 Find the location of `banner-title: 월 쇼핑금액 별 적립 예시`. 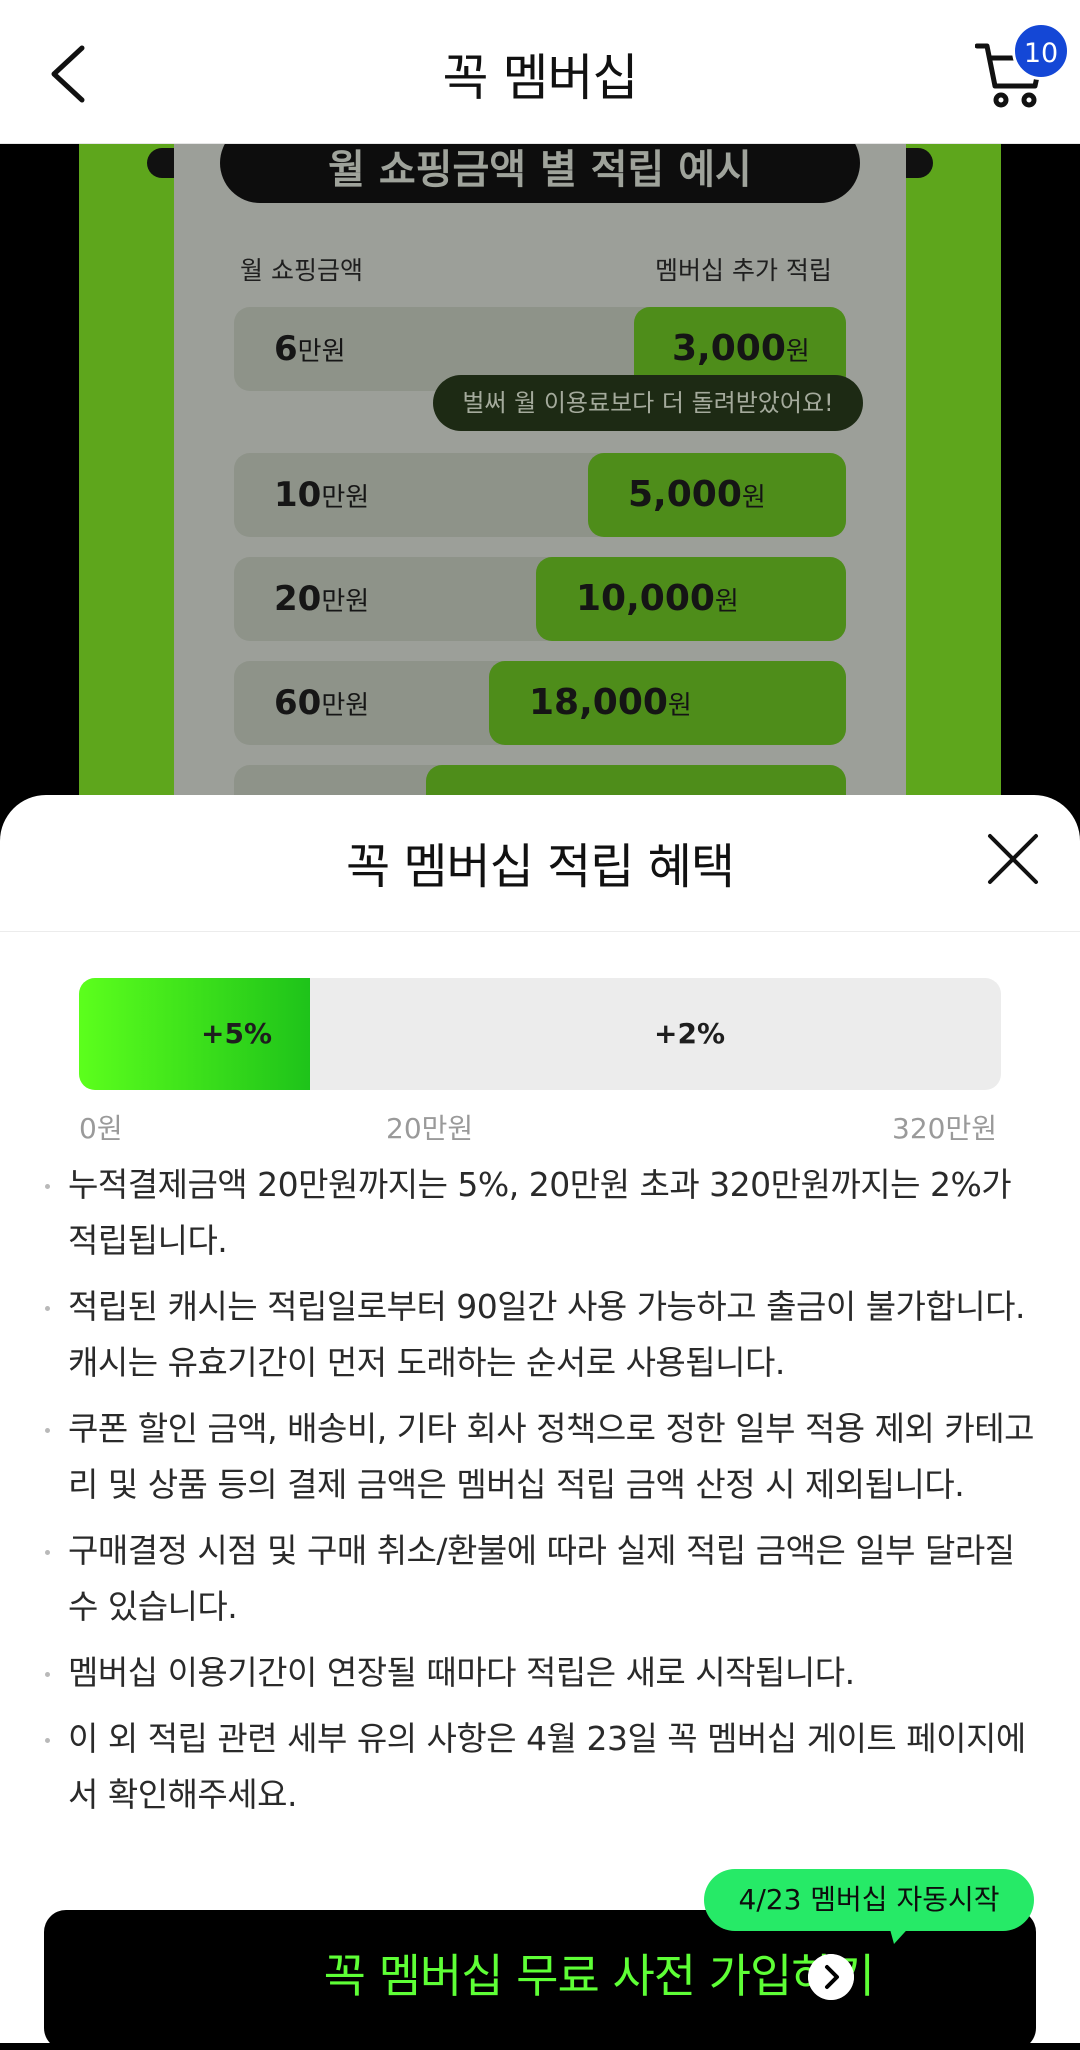

banner-title: 월 쇼핑금액 별 적립 예시 is located at coordinates (540, 173).